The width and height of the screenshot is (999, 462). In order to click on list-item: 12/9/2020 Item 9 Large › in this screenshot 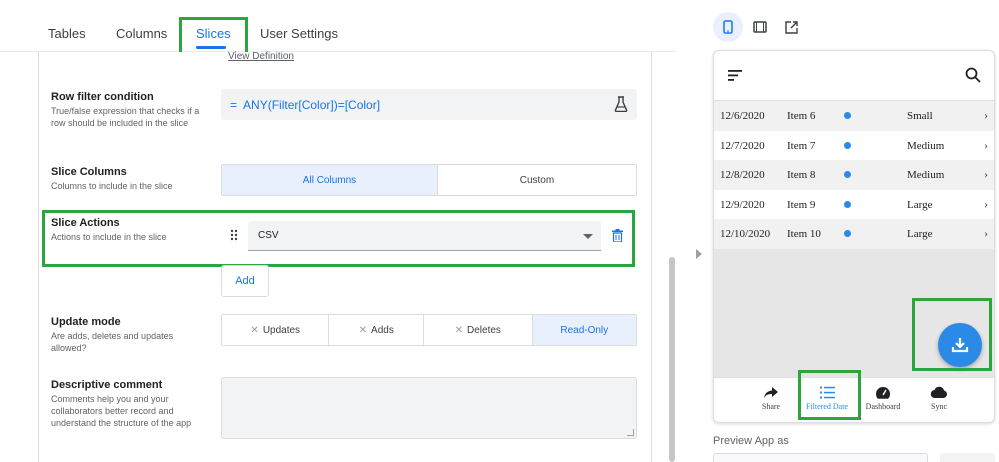, I will do `click(854, 205)`.